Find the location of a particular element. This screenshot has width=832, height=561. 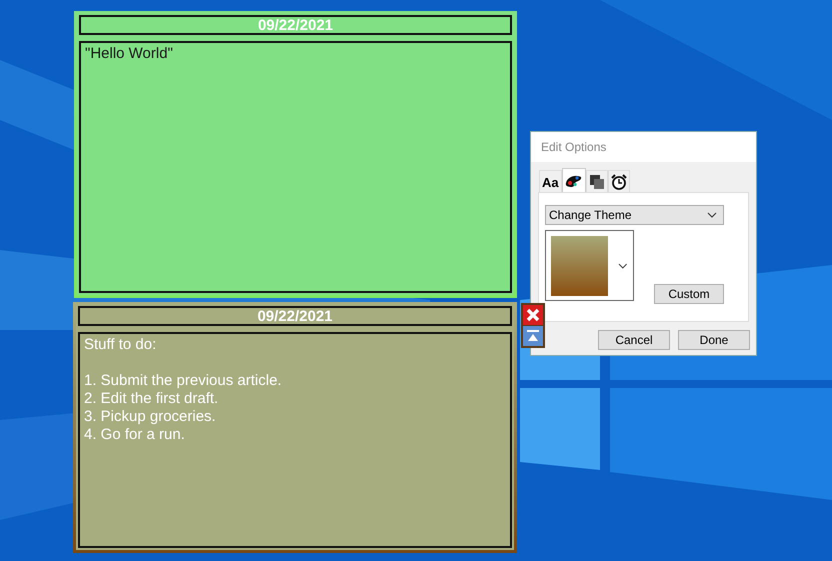

close-button is located at coordinates (533, 315).